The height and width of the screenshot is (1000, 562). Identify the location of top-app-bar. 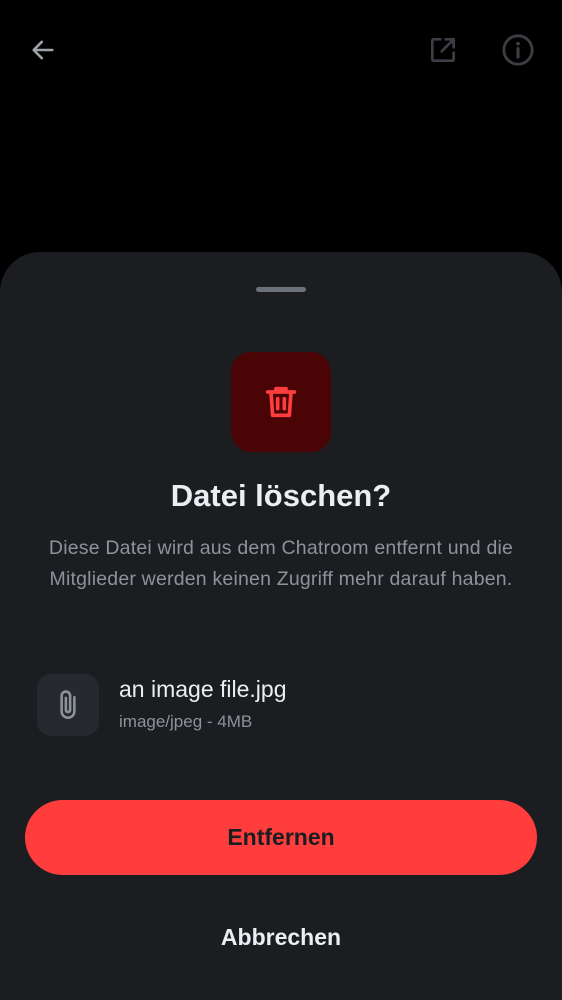
(281, 50).